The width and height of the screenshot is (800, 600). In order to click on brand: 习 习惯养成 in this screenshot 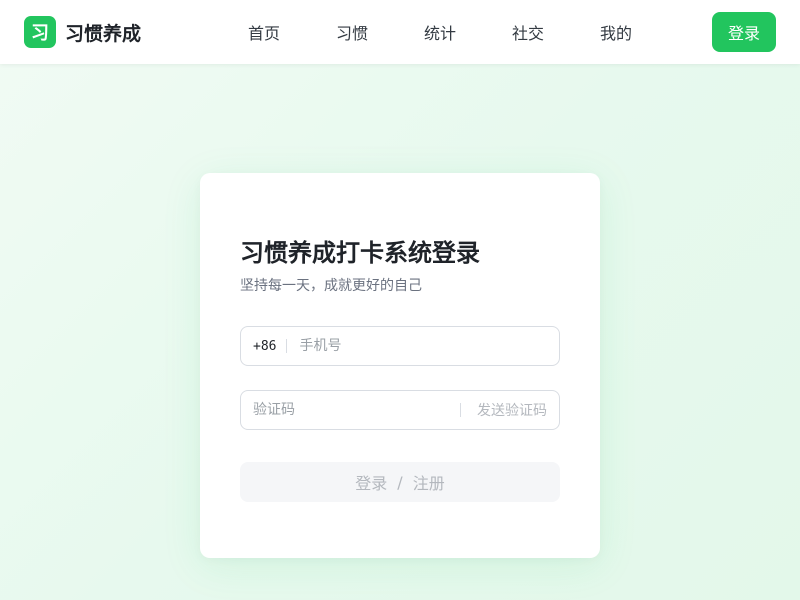, I will do `click(82, 32)`.